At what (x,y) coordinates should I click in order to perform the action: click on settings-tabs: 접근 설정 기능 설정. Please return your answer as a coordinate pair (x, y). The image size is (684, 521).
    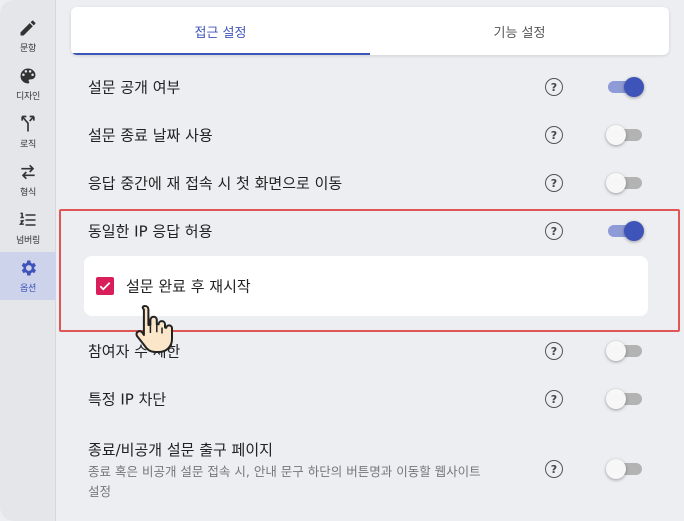
    Looking at the image, I should click on (370, 31).